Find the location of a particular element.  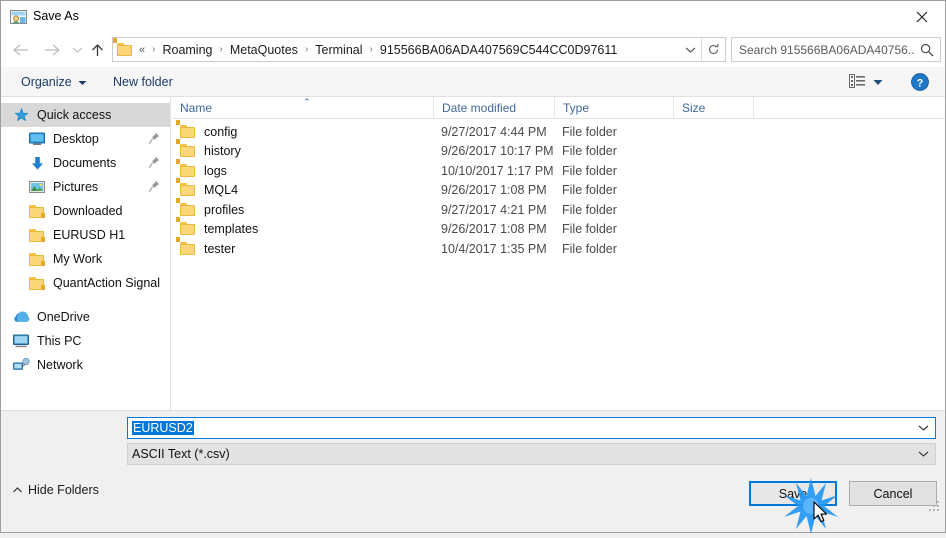

filename-chevron-down-icon is located at coordinates (923, 428).